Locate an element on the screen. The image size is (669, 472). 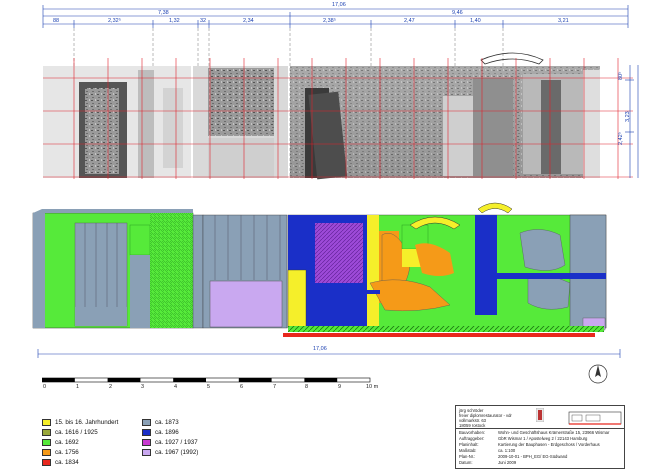
north-arrow-icon is located at coordinates (598, 374).